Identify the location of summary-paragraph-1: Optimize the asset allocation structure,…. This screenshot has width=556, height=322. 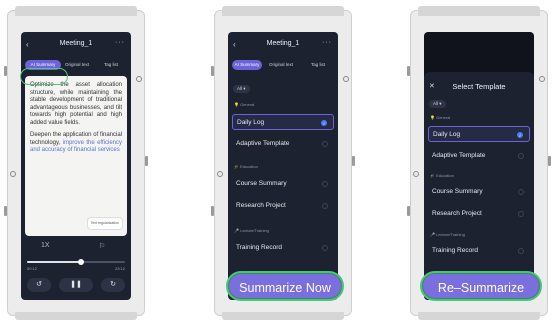
(76, 104).